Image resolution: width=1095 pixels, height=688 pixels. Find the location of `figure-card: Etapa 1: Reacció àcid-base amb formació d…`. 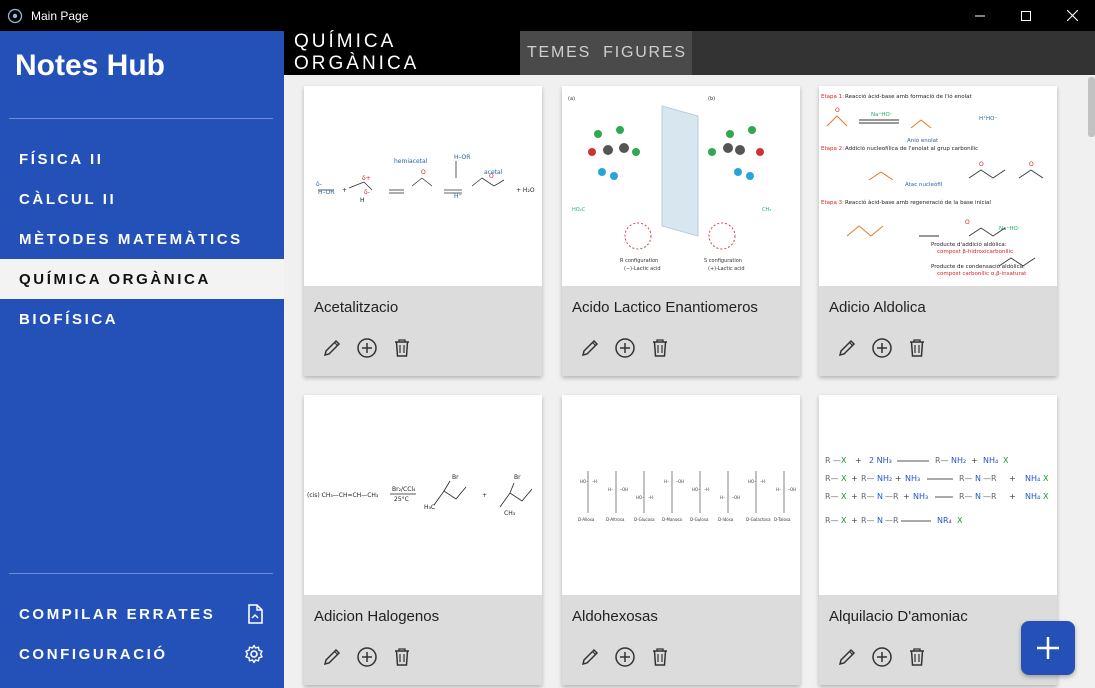

figure-card: Etapa 1: Reacció àcid-base amb formació d… is located at coordinates (938, 231).